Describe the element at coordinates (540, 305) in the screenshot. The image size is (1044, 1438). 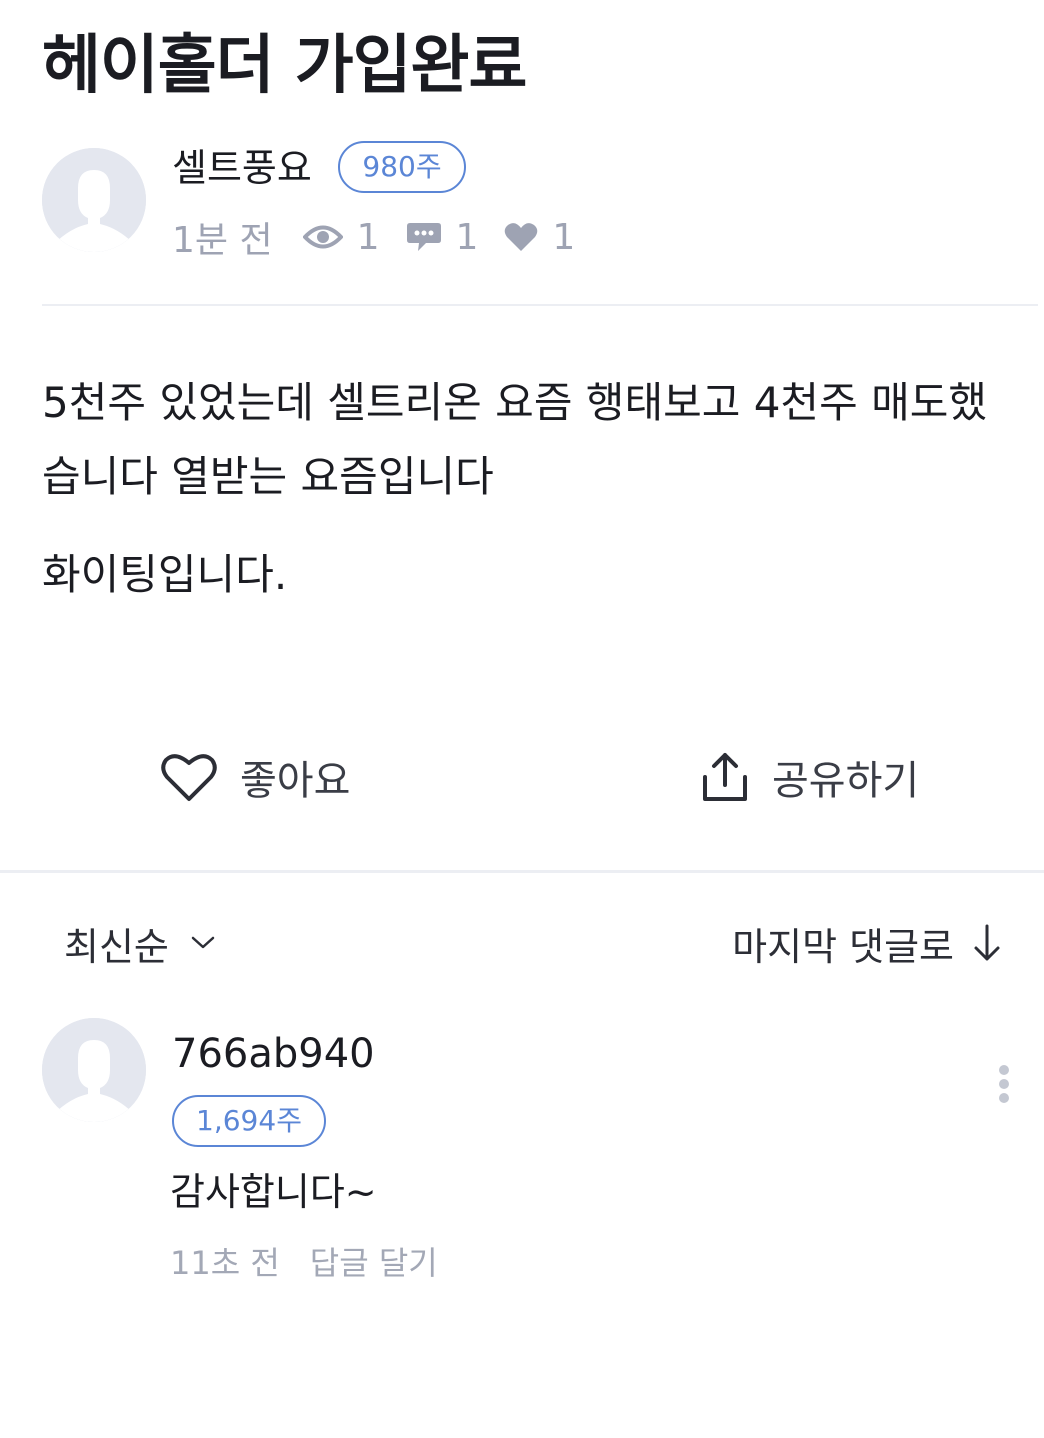
I see `divider` at that location.